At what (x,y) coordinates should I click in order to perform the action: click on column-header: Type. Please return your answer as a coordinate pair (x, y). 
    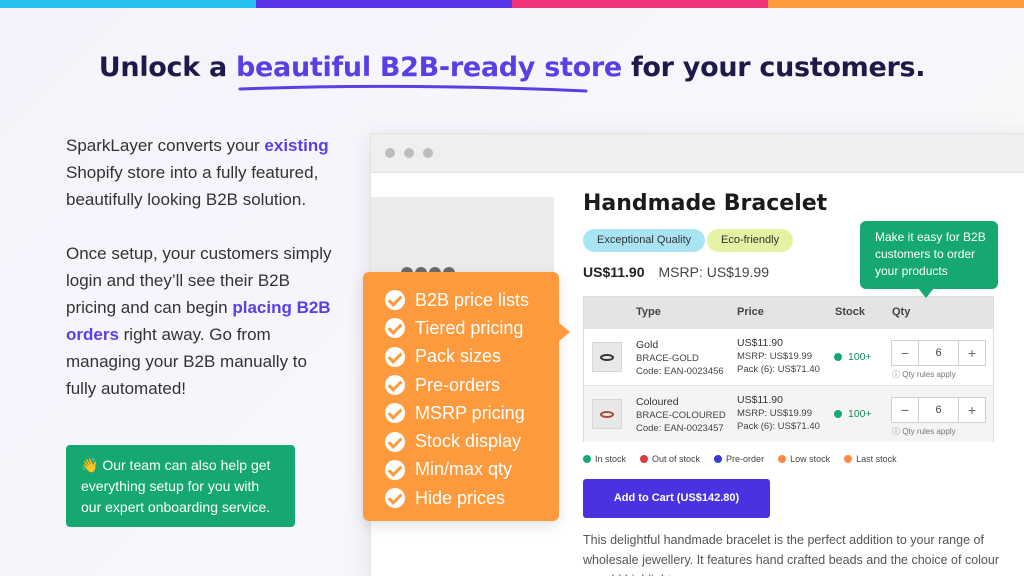
    Looking at the image, I should click on (648, 312).